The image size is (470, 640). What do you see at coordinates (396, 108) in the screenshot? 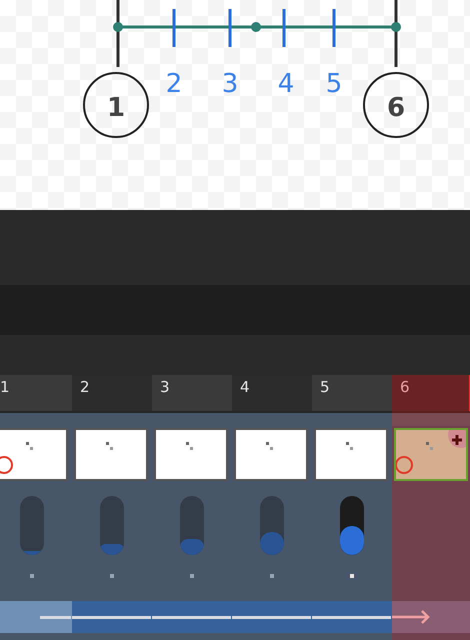
I see `handwritten-number: 6` at bounding box center [396, 108].